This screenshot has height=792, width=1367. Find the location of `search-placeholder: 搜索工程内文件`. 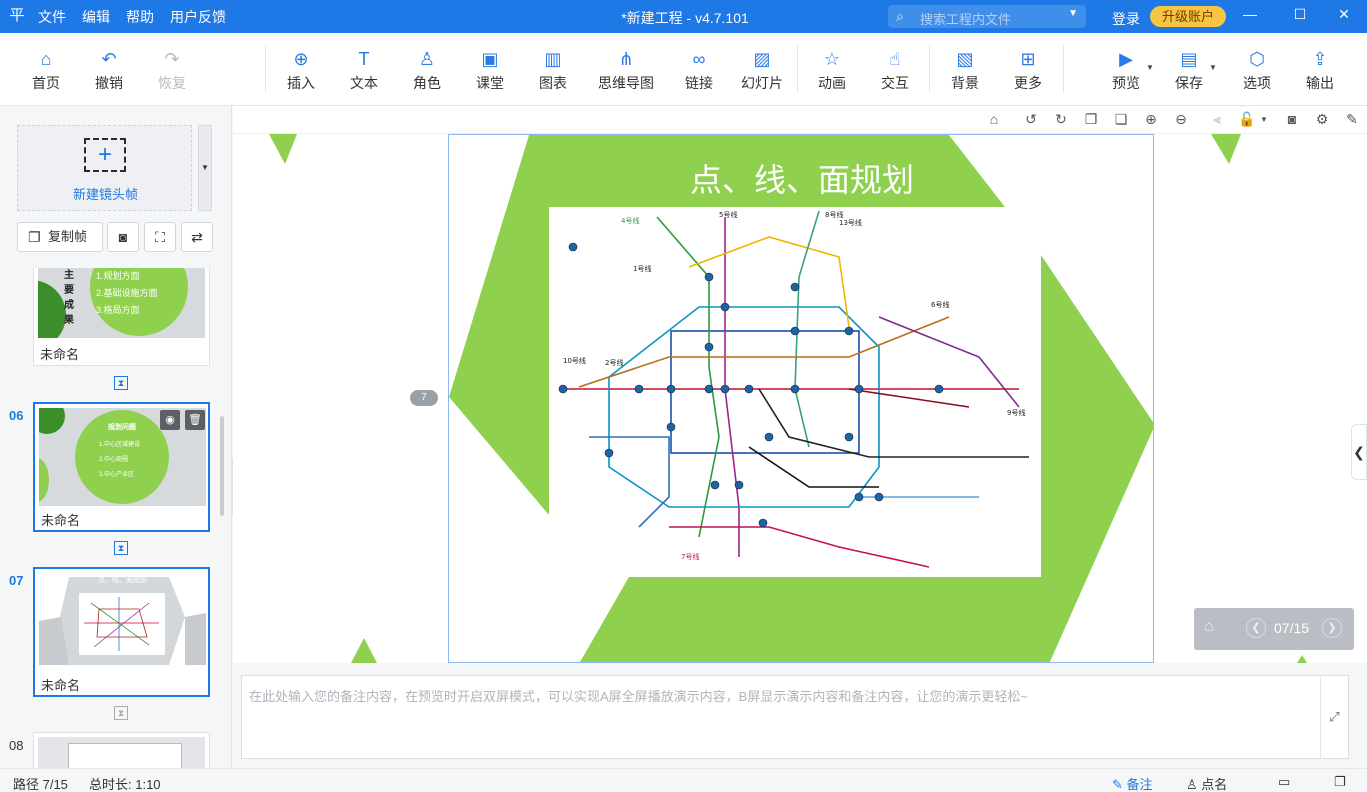

search-placeholder: 搜索工程内文件 is located at coordinates (966, 19).